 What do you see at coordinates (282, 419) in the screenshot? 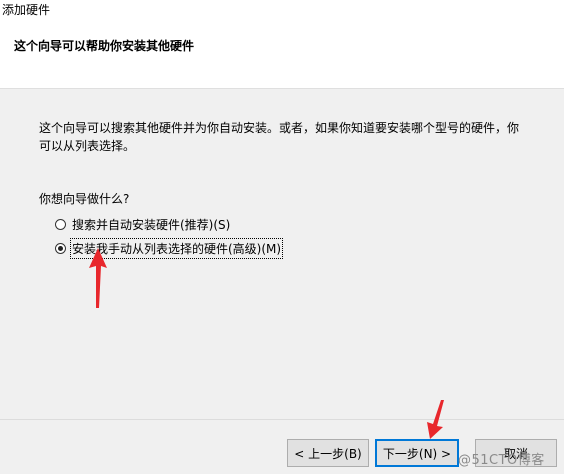
I see `footer-divider` at bounding box center [282, 419].